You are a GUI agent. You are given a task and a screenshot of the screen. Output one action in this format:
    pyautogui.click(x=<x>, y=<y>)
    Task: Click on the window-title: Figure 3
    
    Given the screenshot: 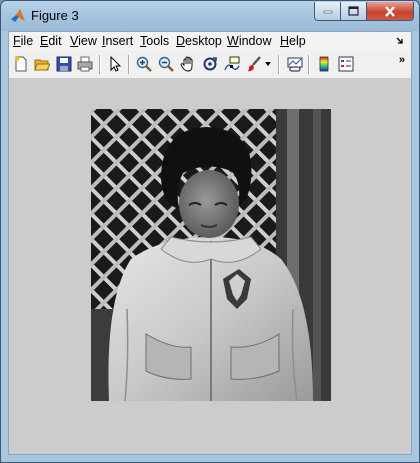 What is the action you would take?
    pyautogui.click(x=55, y=15)
    